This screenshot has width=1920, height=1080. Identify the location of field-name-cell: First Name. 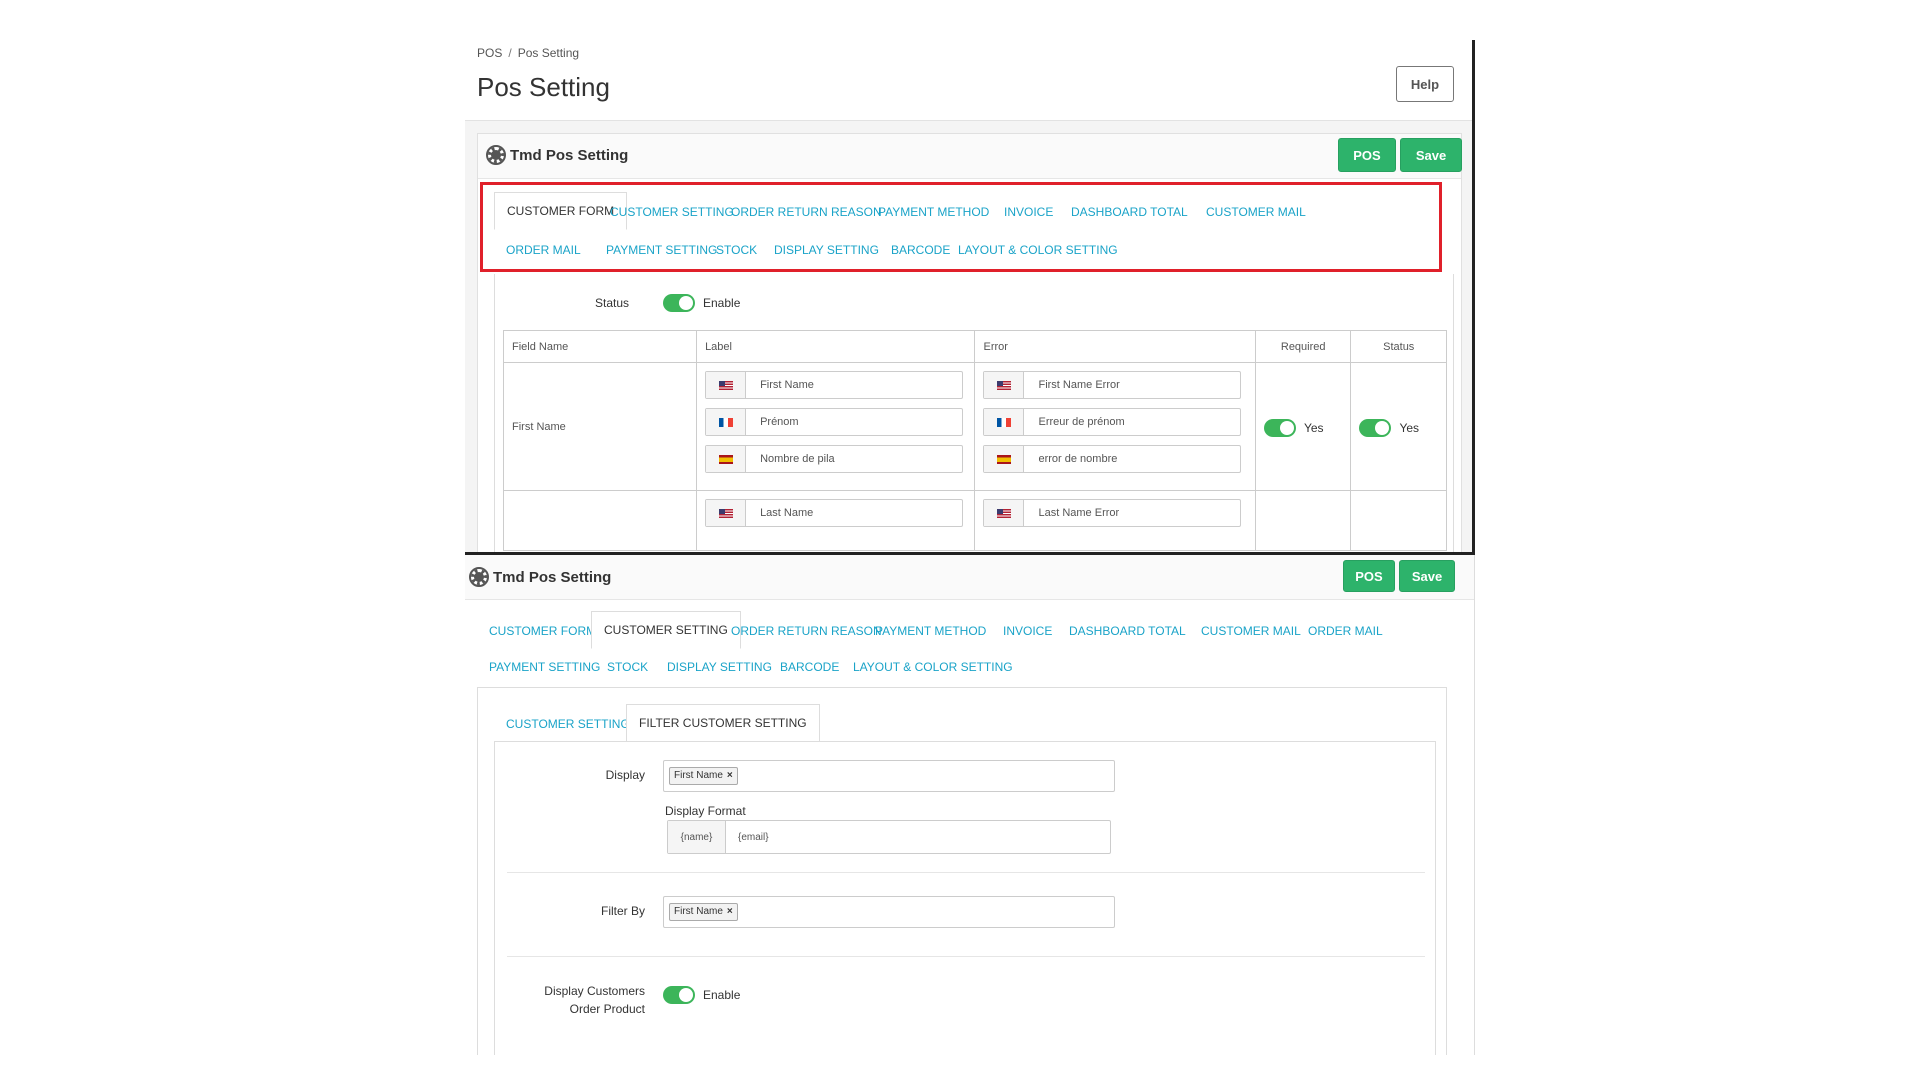
(600, 426).